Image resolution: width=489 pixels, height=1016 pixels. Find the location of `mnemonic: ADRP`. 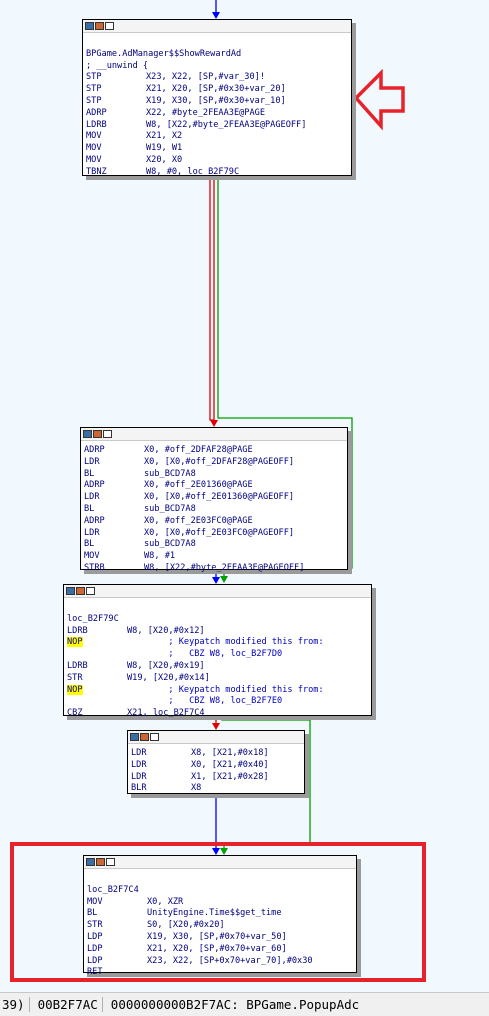

mnemonic: ADRP is located at coordinates (94, 485).